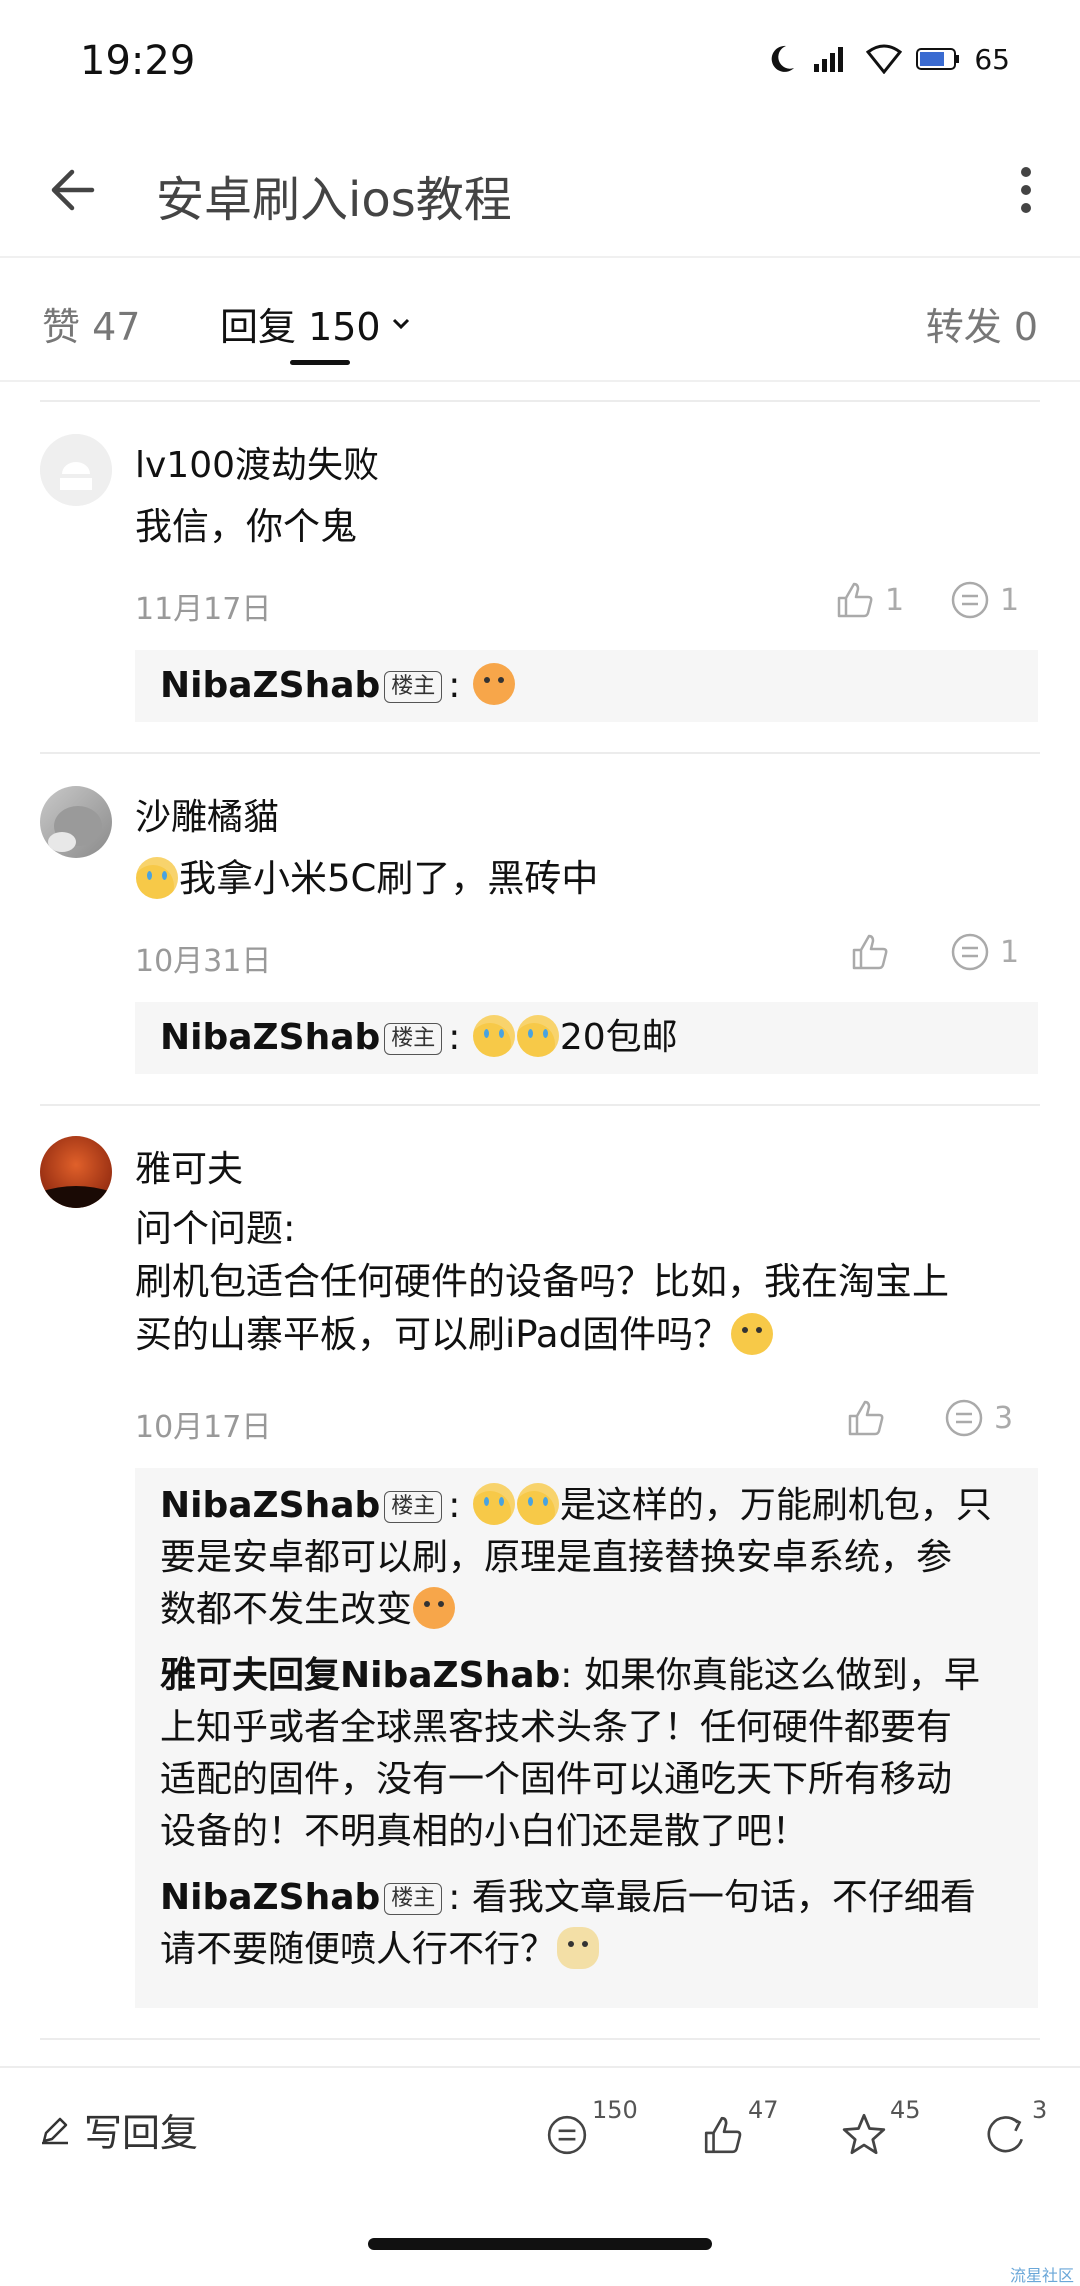  What do you see at coordinates (829, 59) in the screenshot?
I see `signal-icon` at bounding box center [829, 59].